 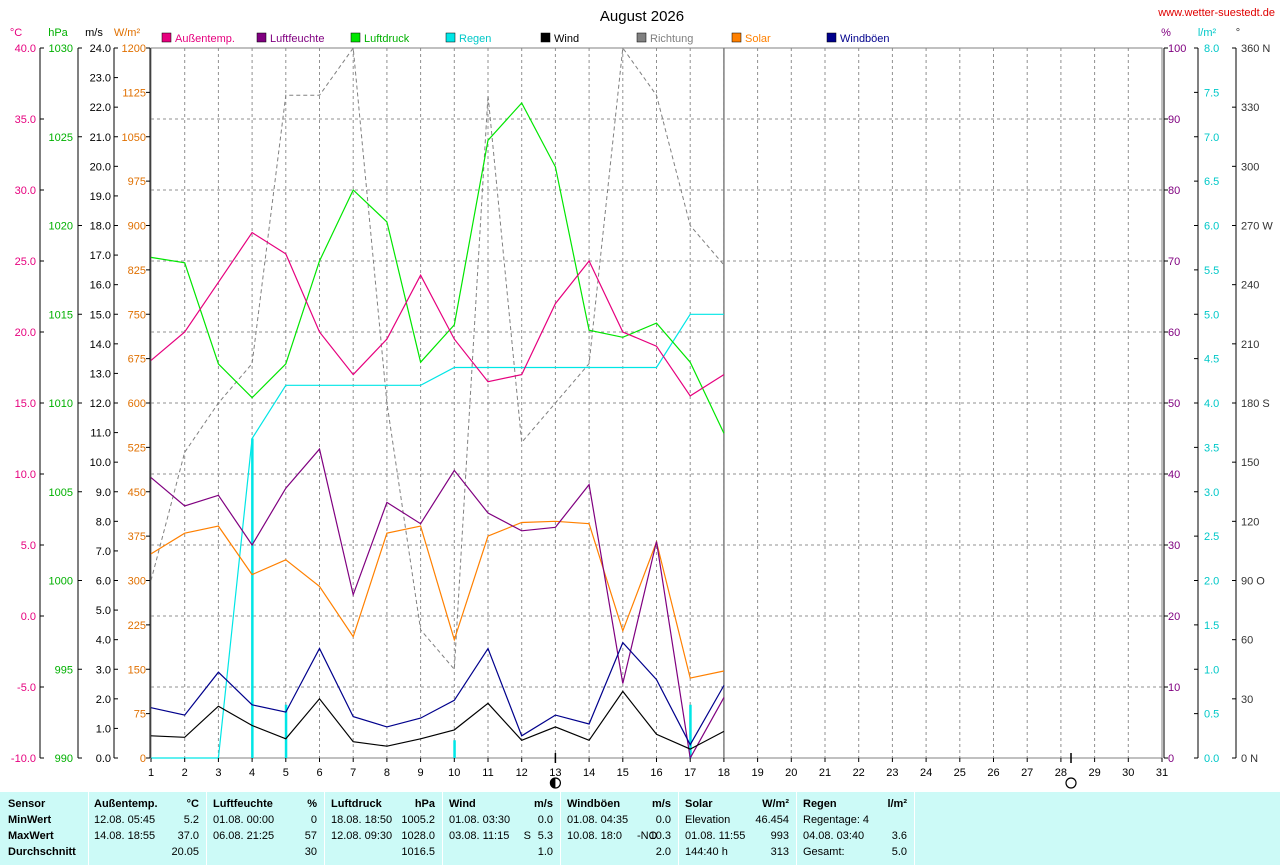 What do you see at coordinates (191, 820) in the screenshot?
I see `stats-temp-min-value: 5.2` at bounding box center [191, 820].